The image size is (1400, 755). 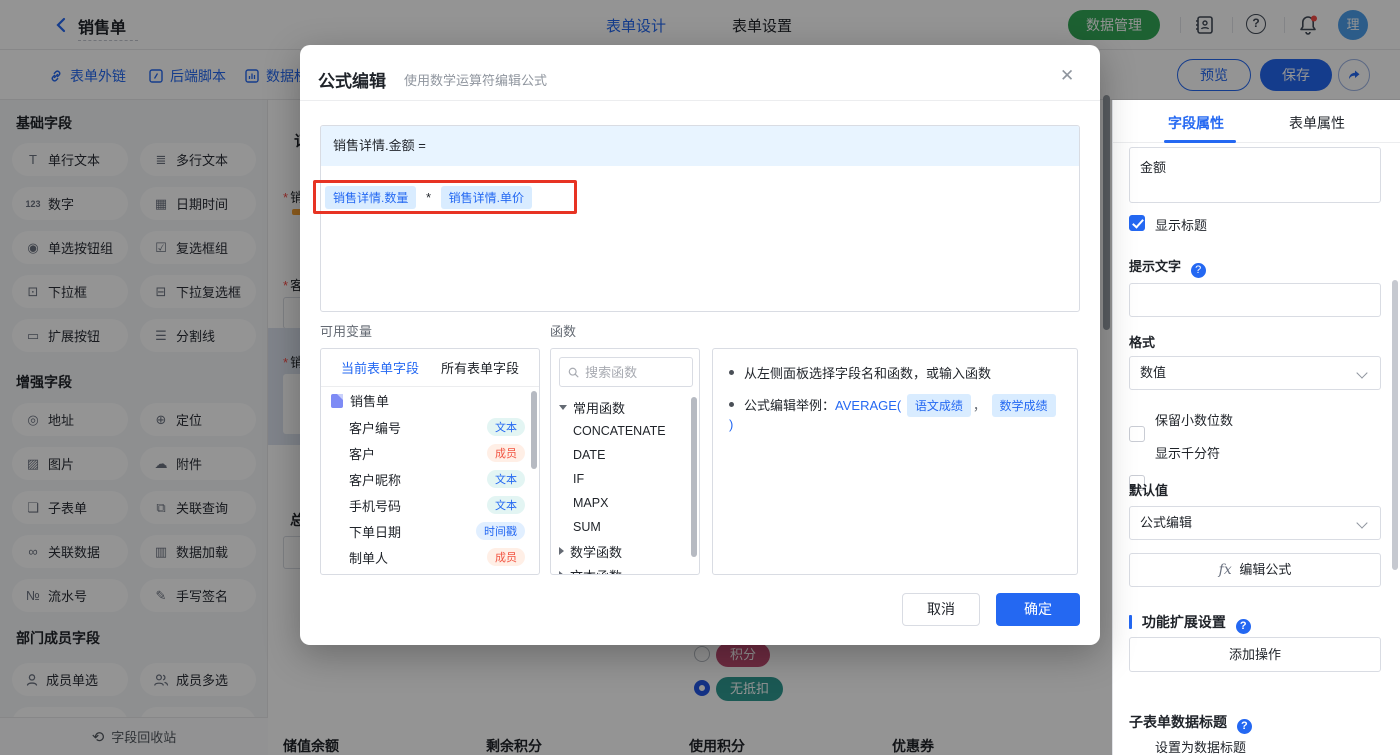 What do you see at coordinates (1225, 570) in the screenshot?
I see `fx-icon: fx` at bounding box center [1225, 570].